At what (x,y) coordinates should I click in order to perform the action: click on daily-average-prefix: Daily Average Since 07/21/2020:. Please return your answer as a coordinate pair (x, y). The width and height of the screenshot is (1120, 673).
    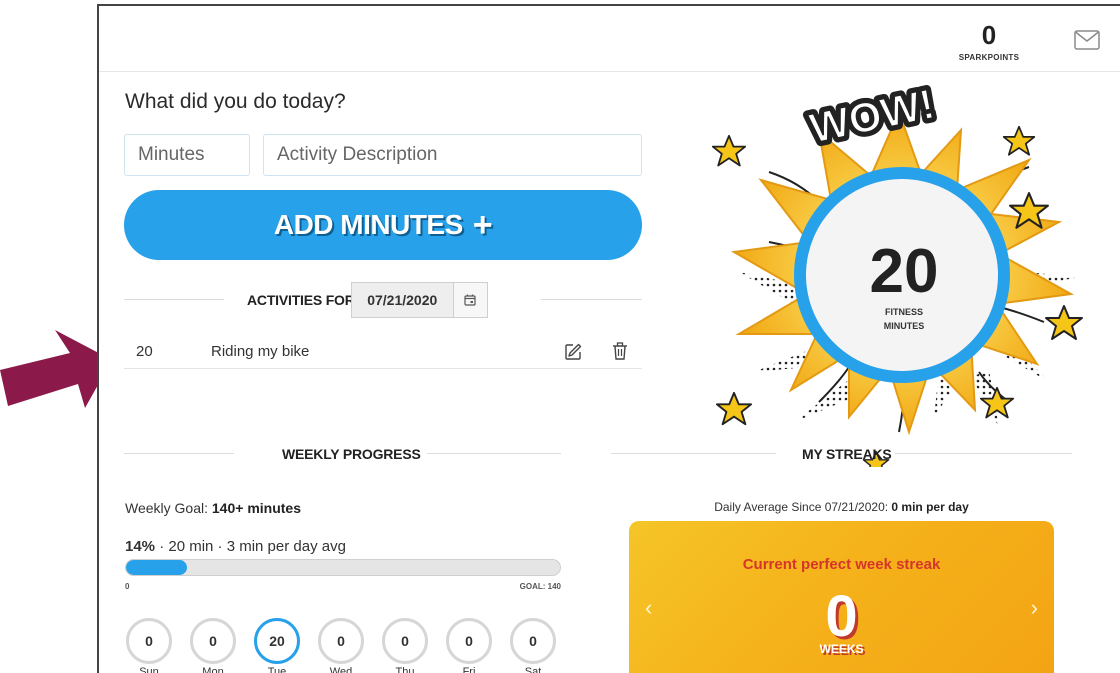
    Looking at the image, I should click on (803, 507).